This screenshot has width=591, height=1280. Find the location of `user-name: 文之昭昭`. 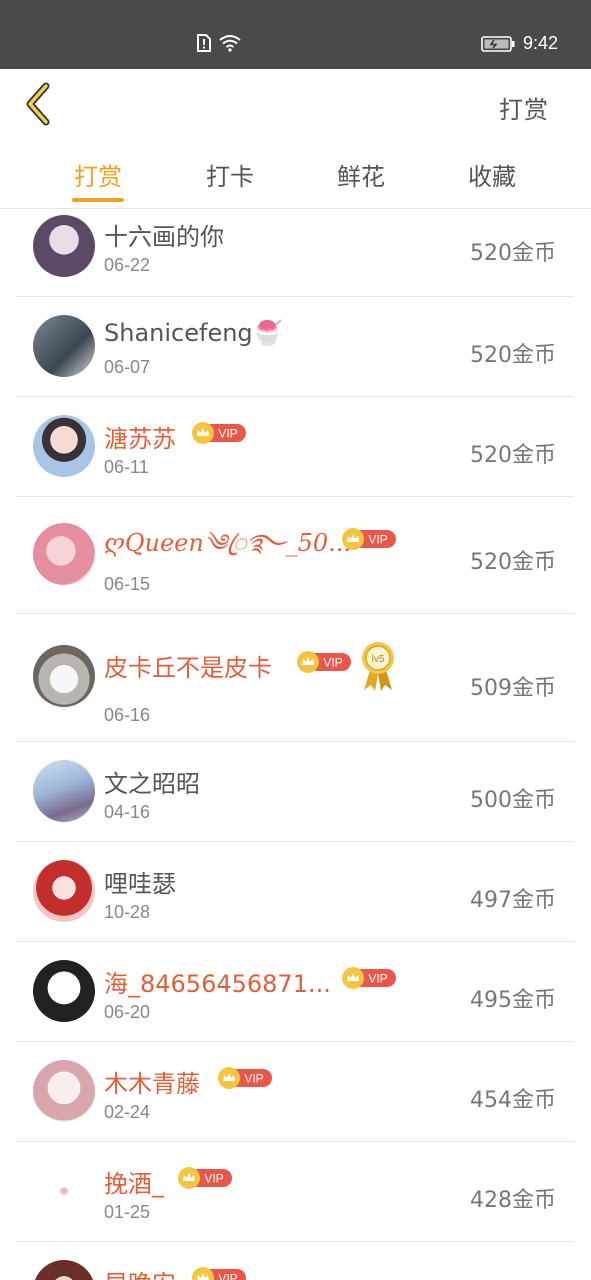

user-name: 文之昭昭 is located at coordinates (152, 784).